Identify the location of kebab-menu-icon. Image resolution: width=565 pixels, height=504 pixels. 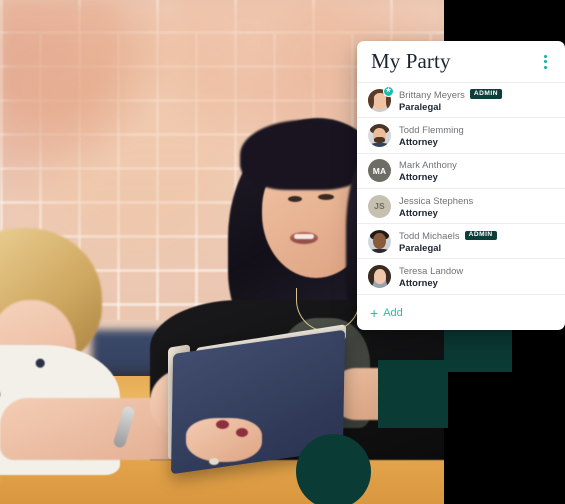
(545, 62).